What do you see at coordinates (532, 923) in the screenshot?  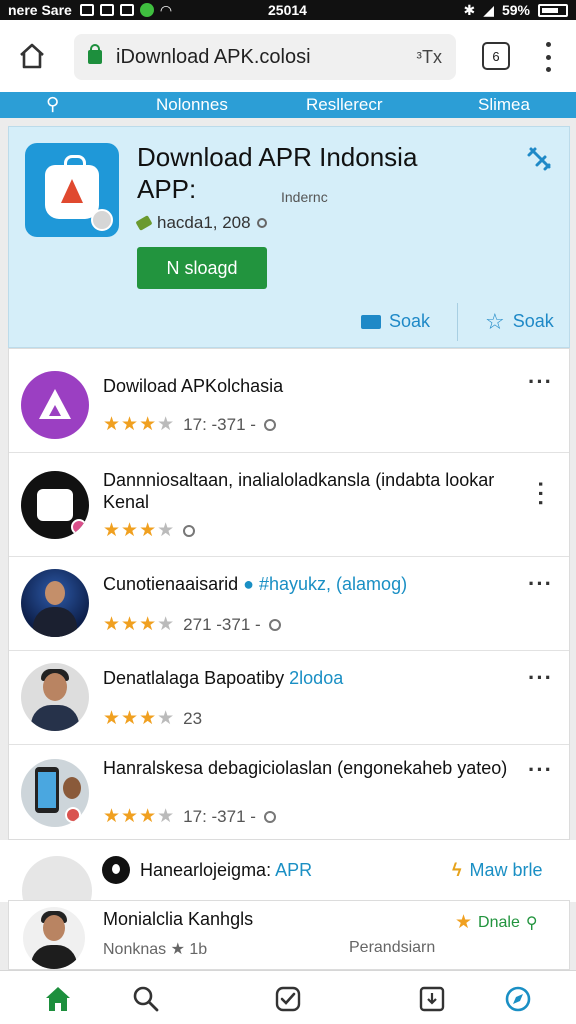 I see `search-icon: ⚲` at bounding box center [532, 923].